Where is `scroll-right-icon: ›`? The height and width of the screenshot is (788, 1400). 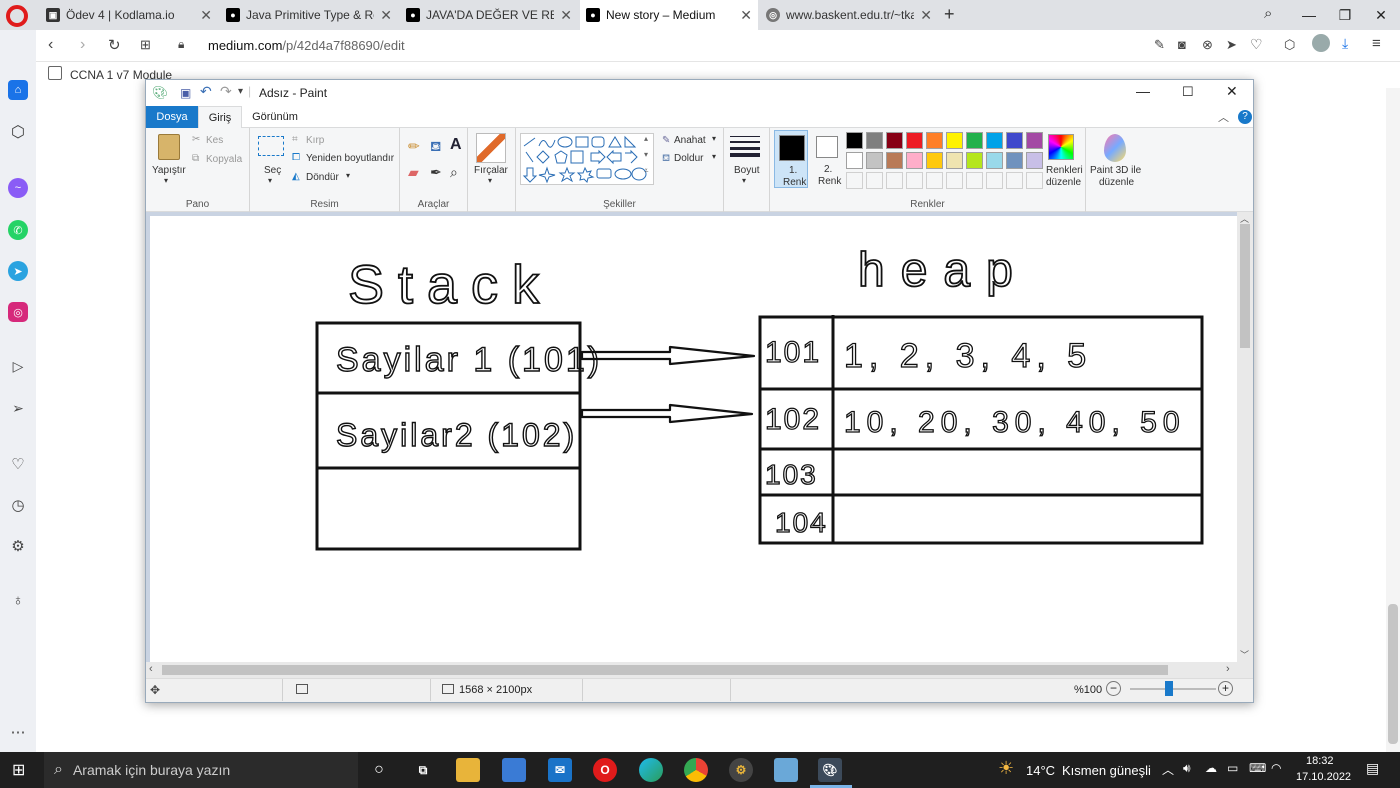
scroll-right-icon: › is located at coordinates (1228, 669).